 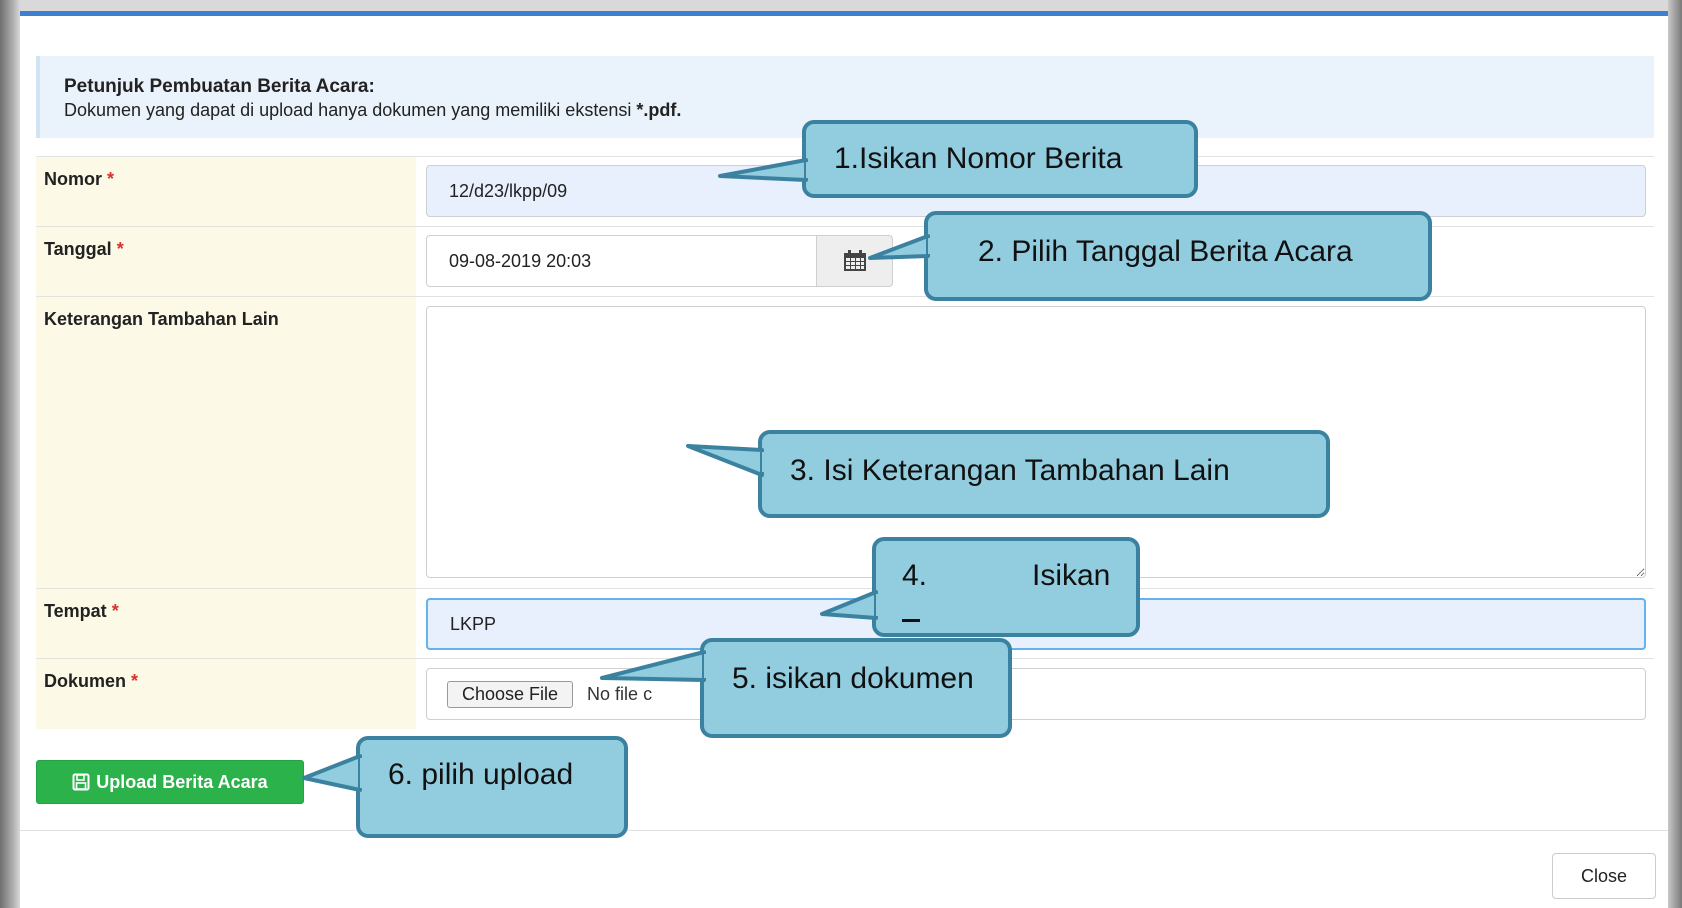 I want to click on callout-5-tail, so click(x=653, y=666).